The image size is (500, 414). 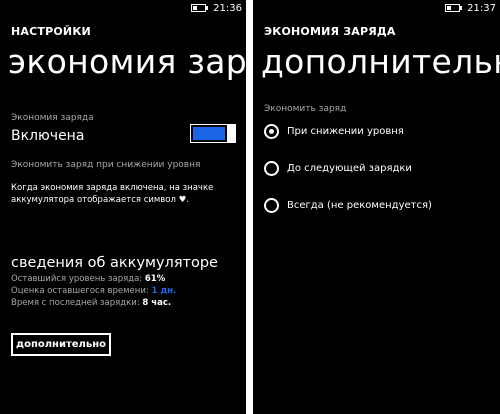 What do you see at coordinates (157, 303) in the screenshot?
I see `time-since-charge-value: 8 час.` at bounding box center [157, 303].